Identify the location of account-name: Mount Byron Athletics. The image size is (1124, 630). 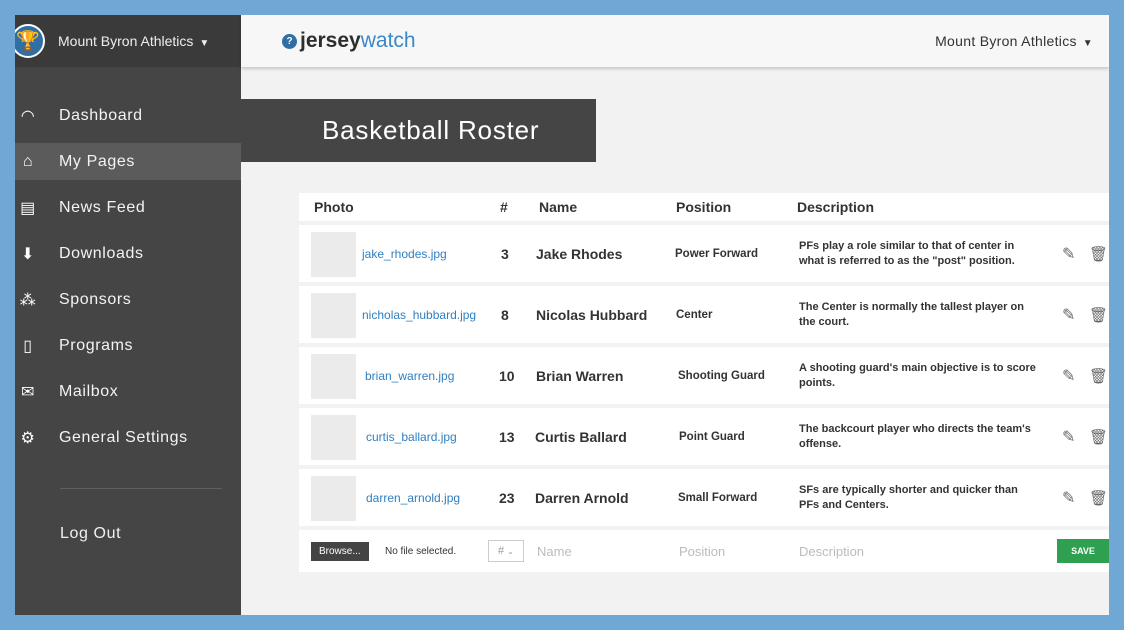
(1006, 41).